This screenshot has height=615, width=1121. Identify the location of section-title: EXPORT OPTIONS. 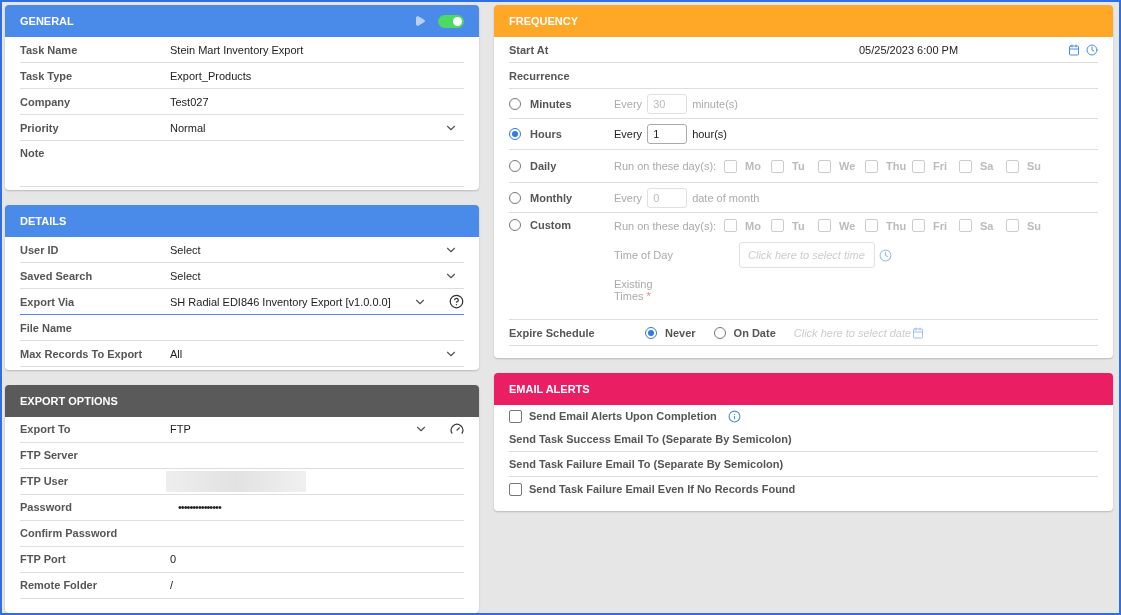
(69, 400).